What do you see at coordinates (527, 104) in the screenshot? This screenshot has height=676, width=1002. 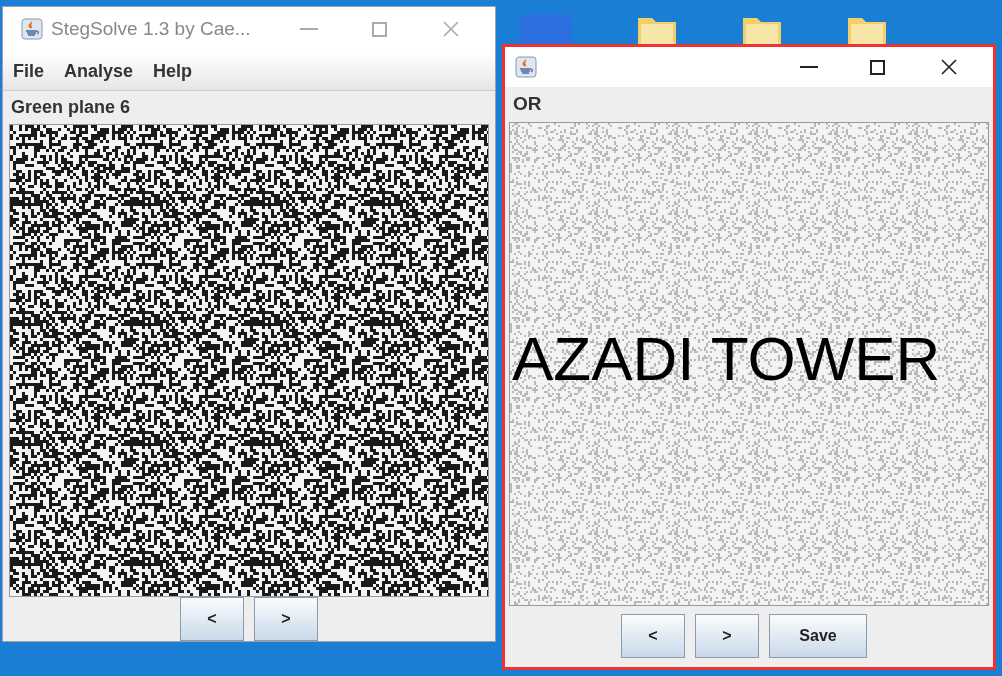 I see `plane-label: OR` at bounding box center [527, 104].